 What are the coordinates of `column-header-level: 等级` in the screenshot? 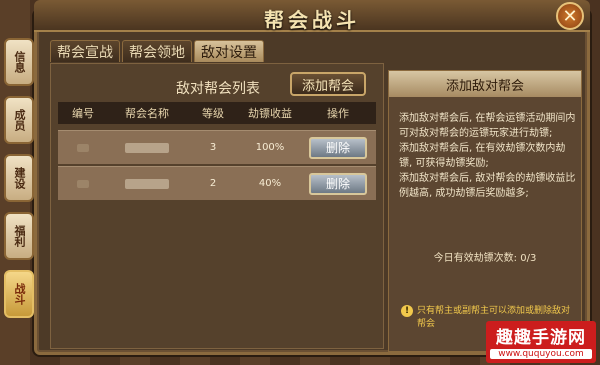 It's located at (213, 113).